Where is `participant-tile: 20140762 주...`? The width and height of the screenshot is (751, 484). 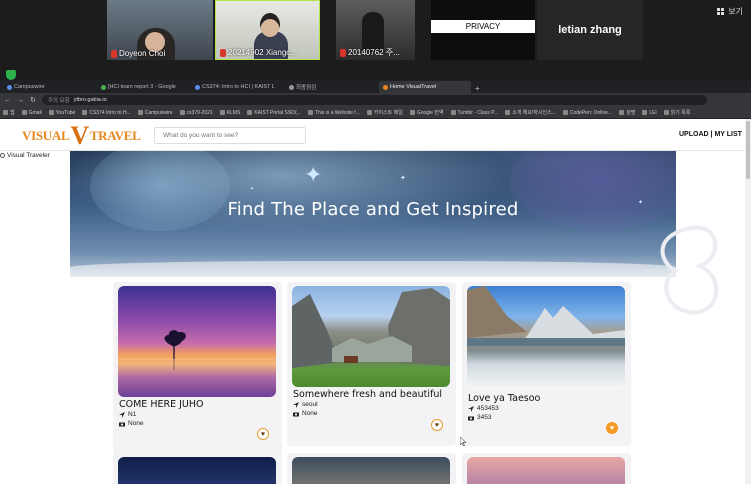
participant-tile: 20140762 주... is located at coordinates (375, 30).